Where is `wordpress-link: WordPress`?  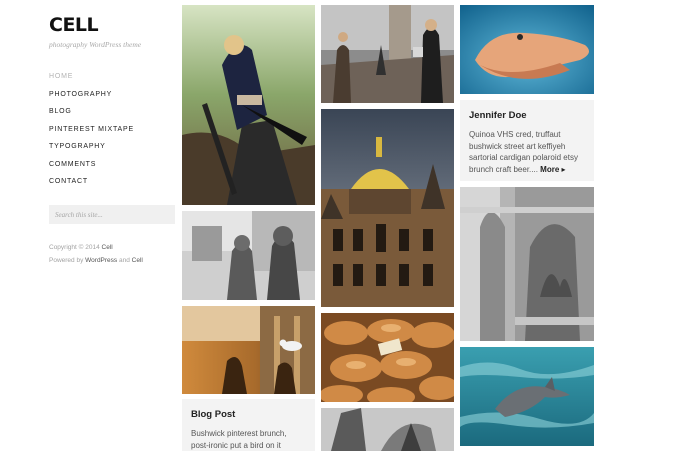 wordpress-link: WordPress is located at coordinates (101, 260).